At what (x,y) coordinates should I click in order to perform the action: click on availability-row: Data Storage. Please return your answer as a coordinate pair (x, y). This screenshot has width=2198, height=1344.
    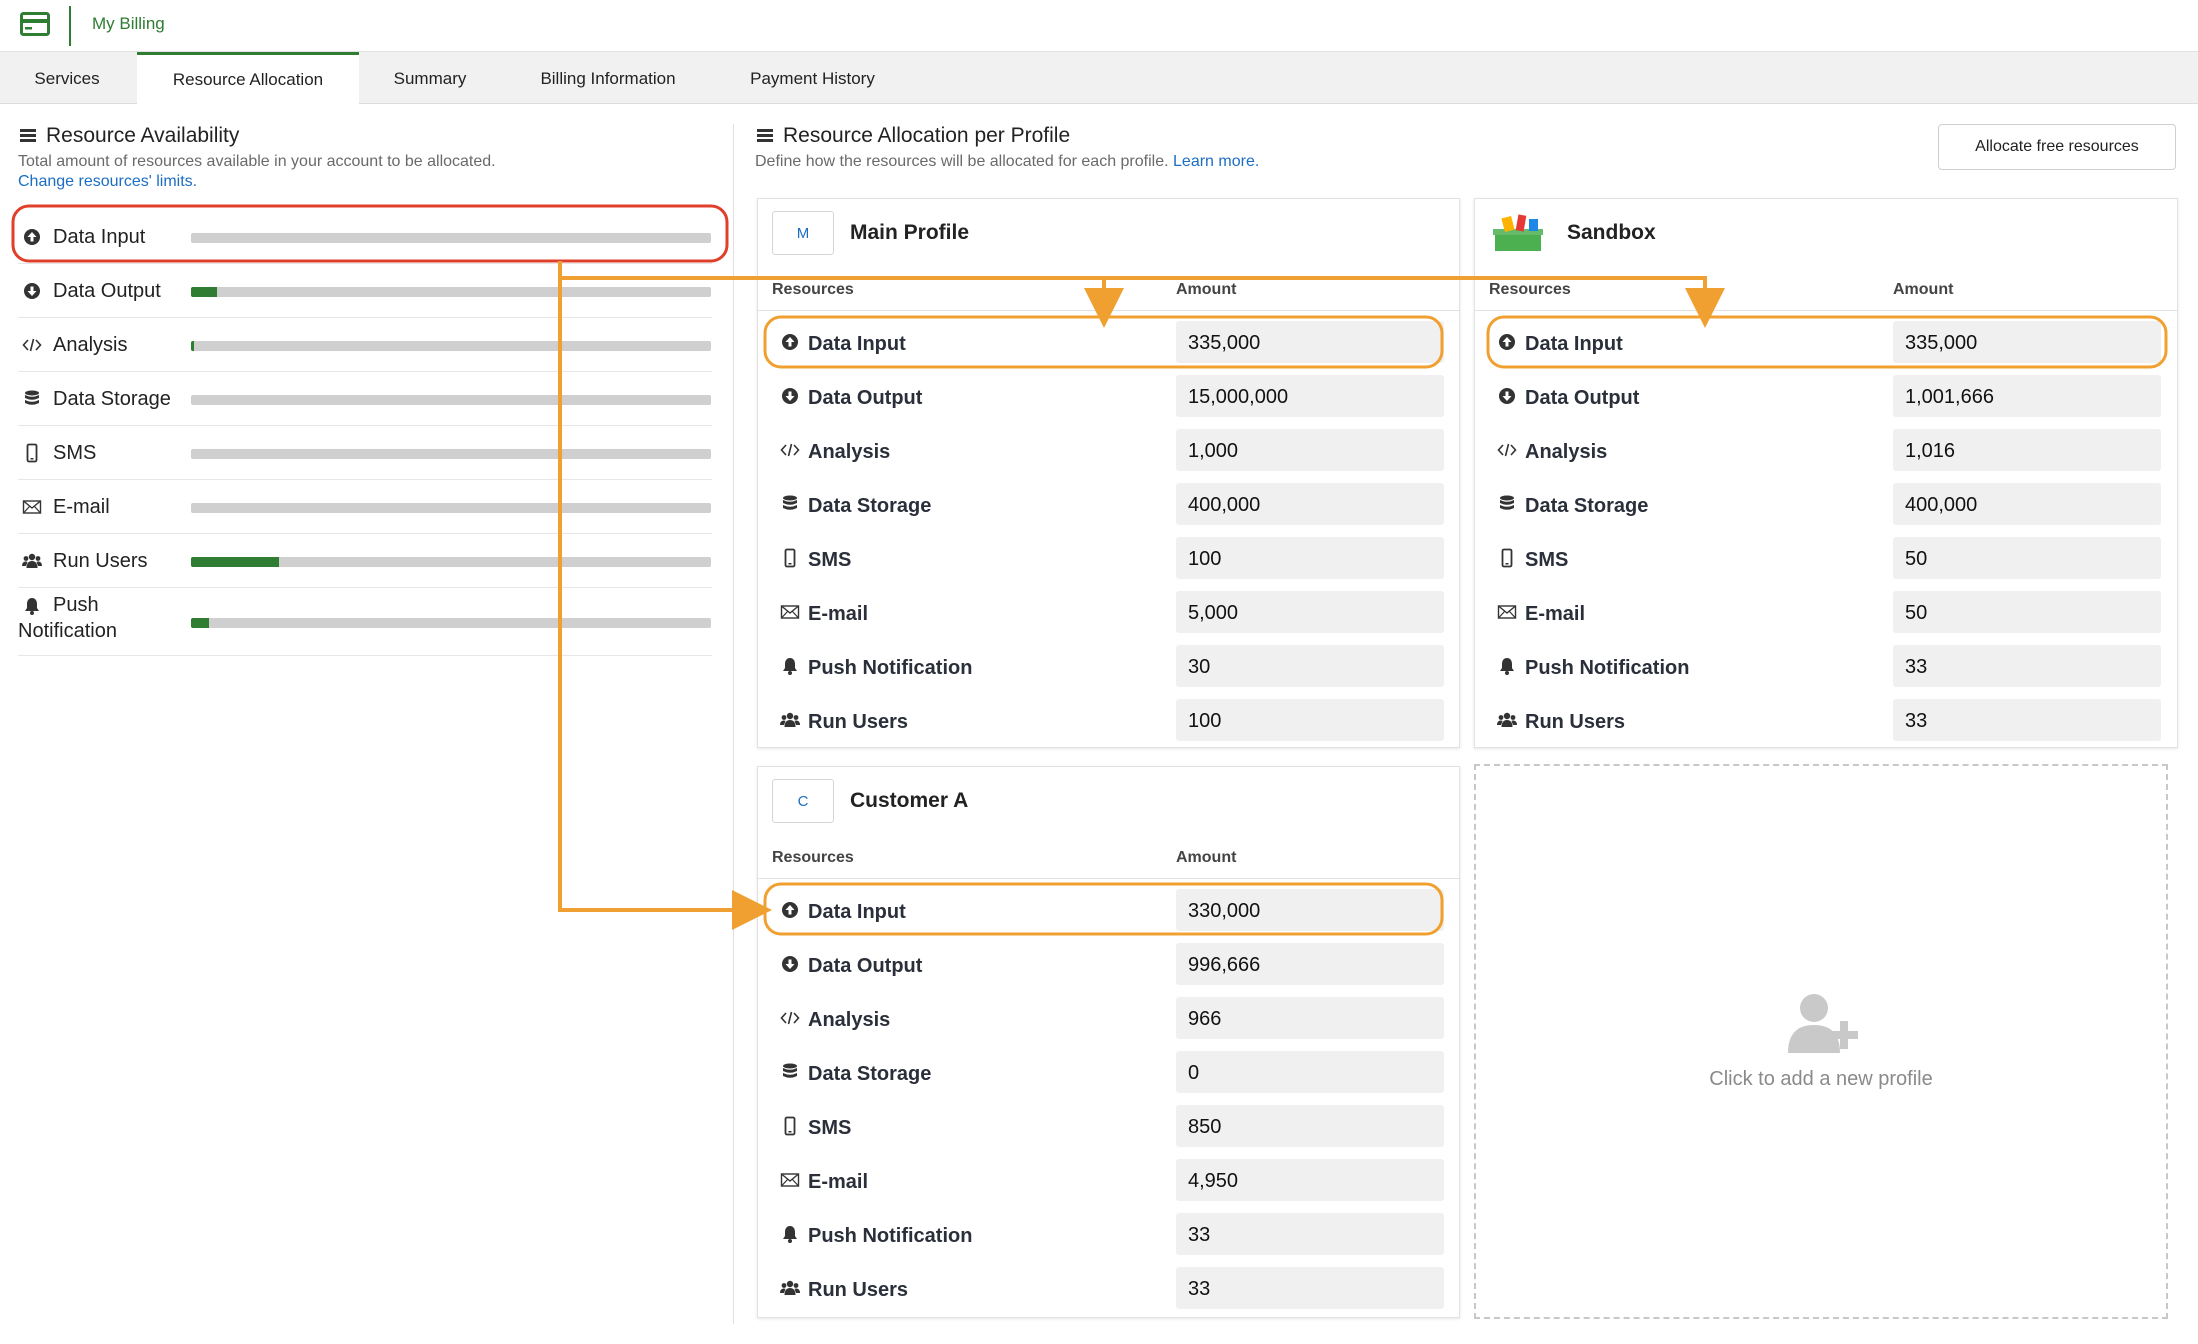
    Looking at the image, I should click on (365, 399).